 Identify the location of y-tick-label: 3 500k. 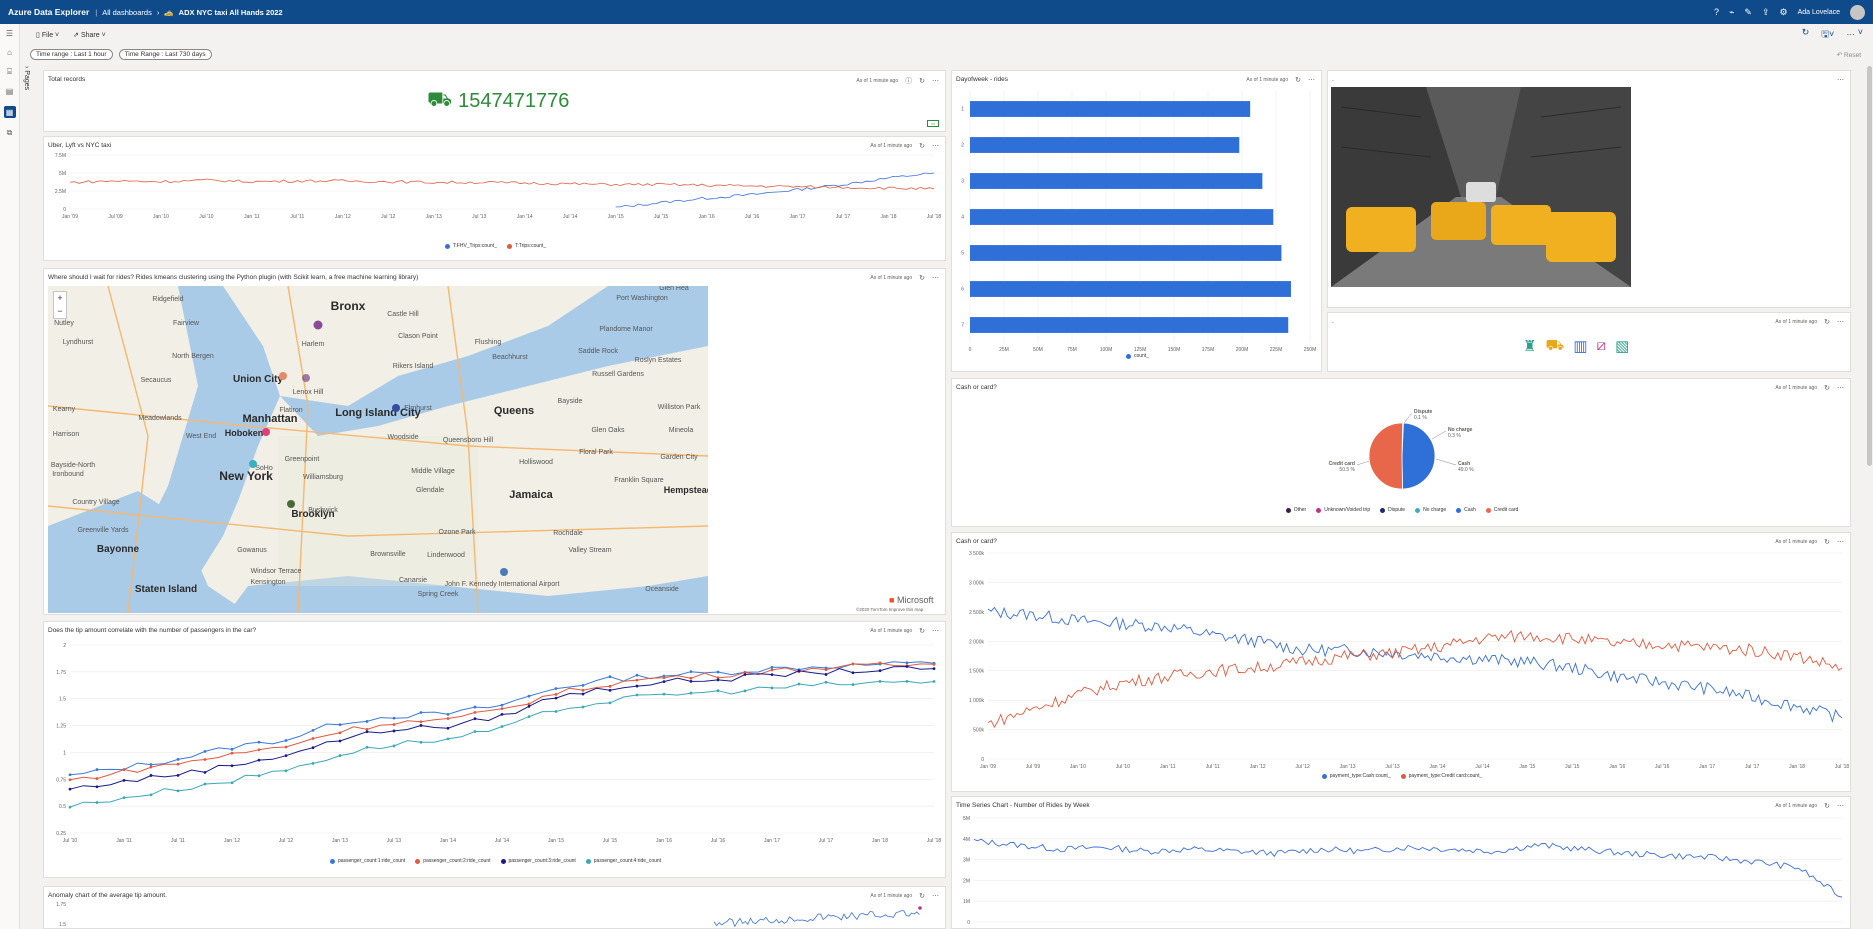
(977, 554).